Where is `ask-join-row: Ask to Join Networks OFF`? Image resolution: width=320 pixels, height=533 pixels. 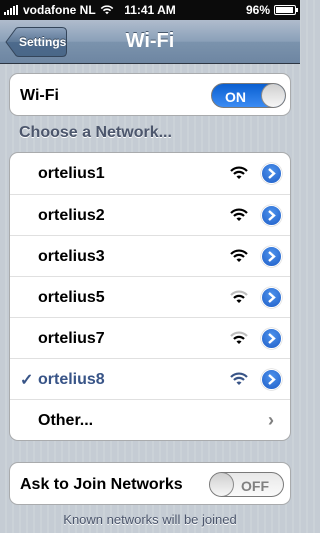 ask-join-row: Ask to Join Networks OFF is located at coordinates (150, 483).